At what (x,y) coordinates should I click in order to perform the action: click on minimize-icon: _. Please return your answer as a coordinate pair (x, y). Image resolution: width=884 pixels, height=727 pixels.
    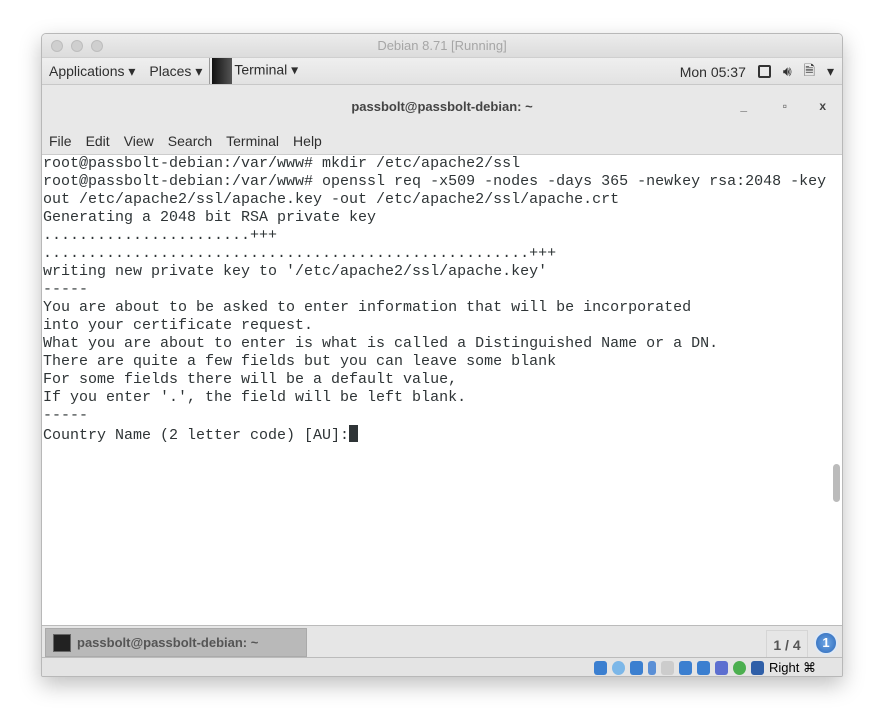
    Looking at the image, I should click on (743, 106).